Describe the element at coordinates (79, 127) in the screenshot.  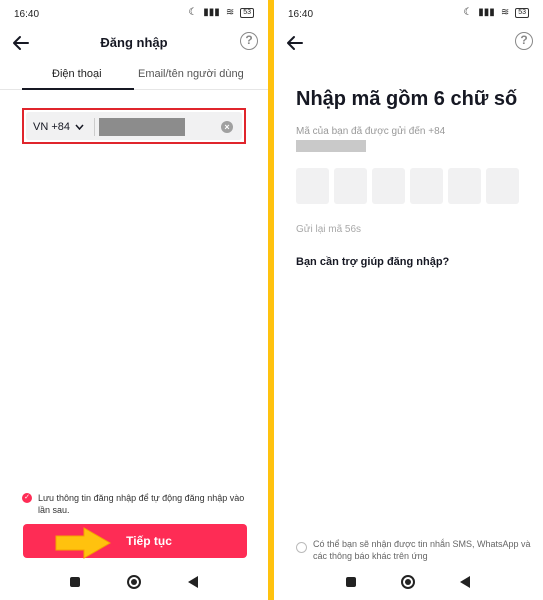
I see `chevron-down-icon` at that location.